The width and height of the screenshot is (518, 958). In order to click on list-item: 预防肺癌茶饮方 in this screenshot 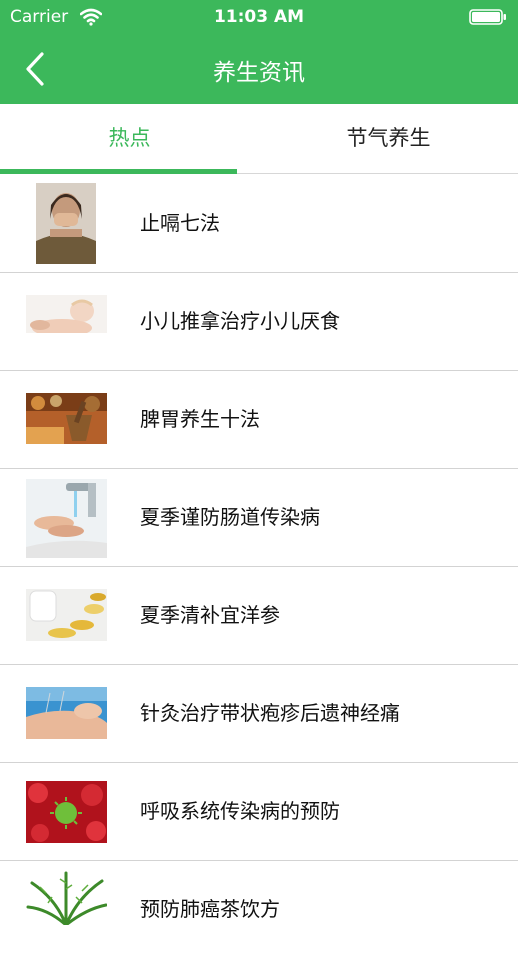, I will do `click(259, 909)`.